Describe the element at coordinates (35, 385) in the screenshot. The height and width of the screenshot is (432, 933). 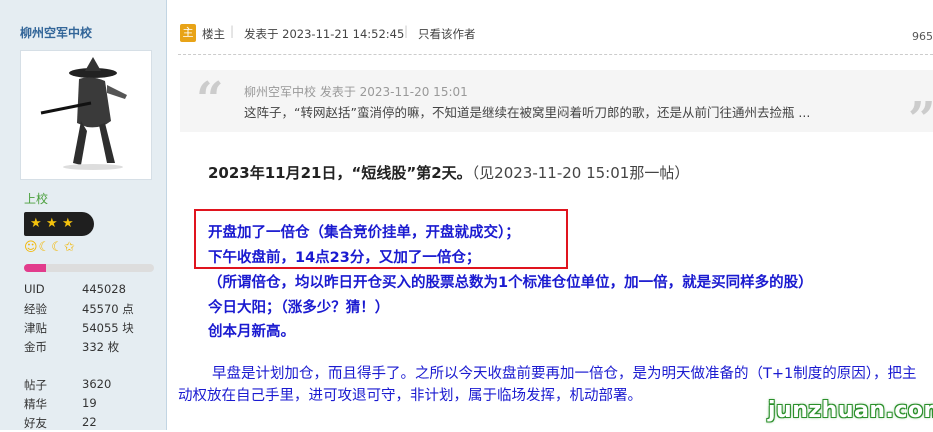
I see `stat-label: 帖子` at that location.